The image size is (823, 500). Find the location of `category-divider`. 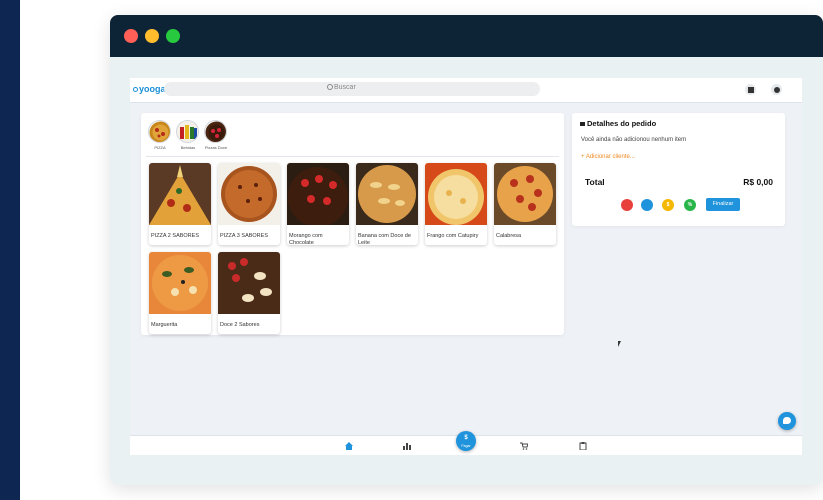

category-divider is located at coordinates (352, 156).